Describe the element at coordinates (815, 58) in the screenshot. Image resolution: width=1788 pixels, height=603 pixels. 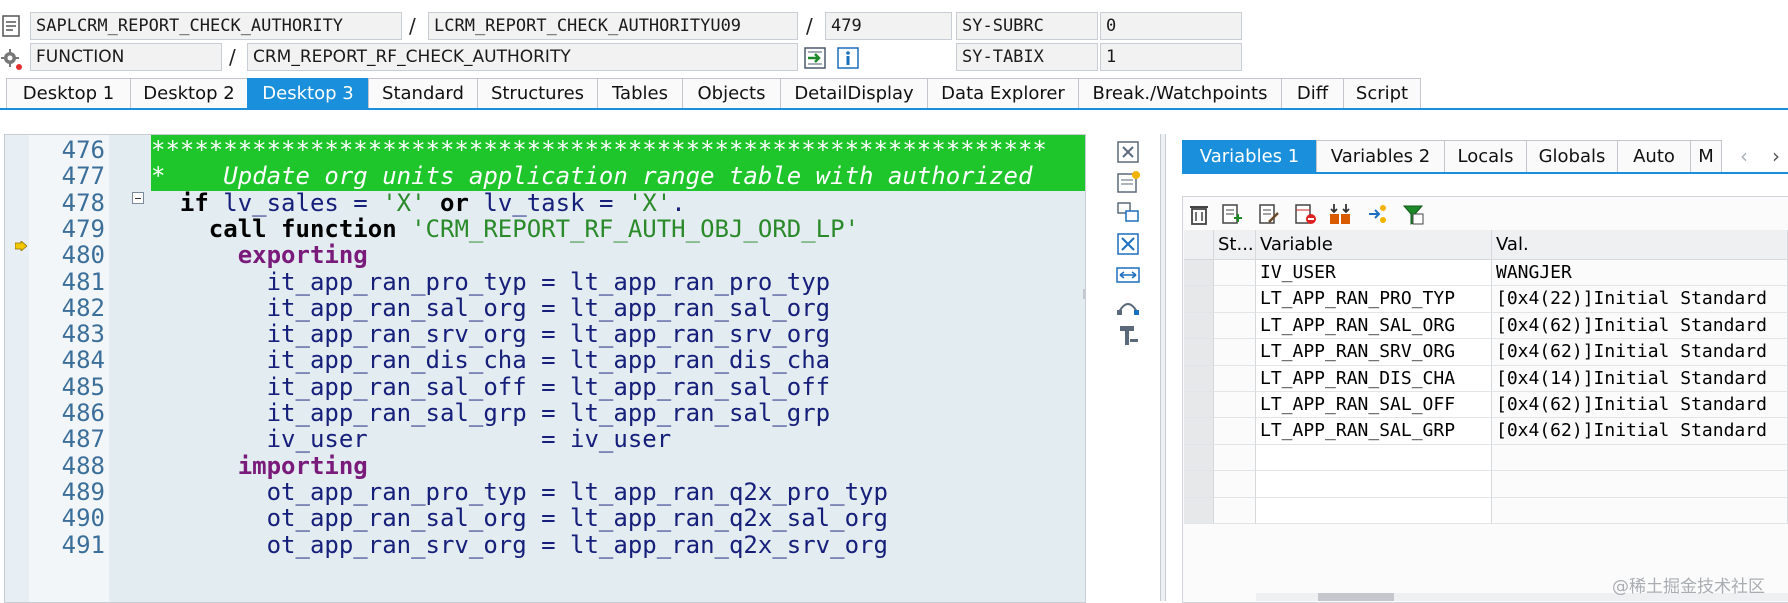
I see `navigate-icon` at that location.